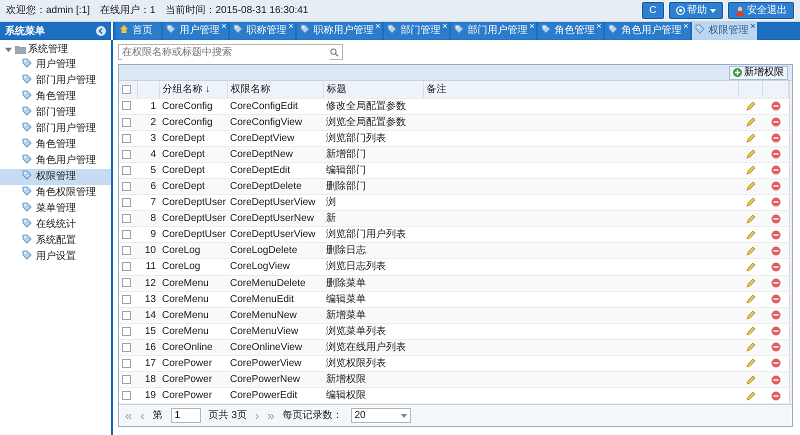 This screenshot has width=800, height=435. Describe the element at coordinates (653, 10) in the screenshot. I see `refresh-button: C` at that location.